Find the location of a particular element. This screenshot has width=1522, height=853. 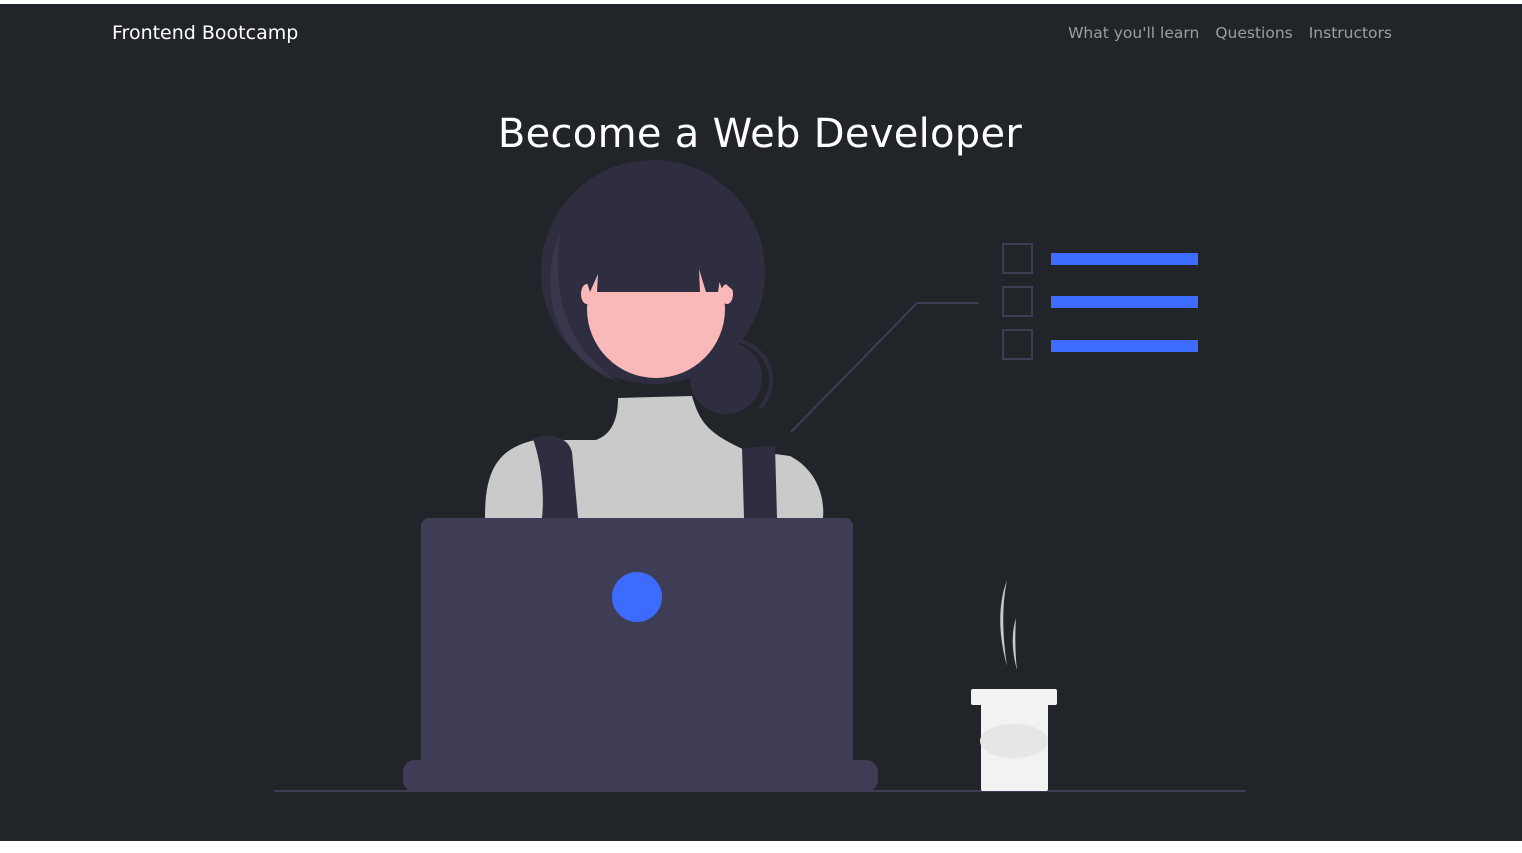

cup-lid is located at coordinates (1014, 697).